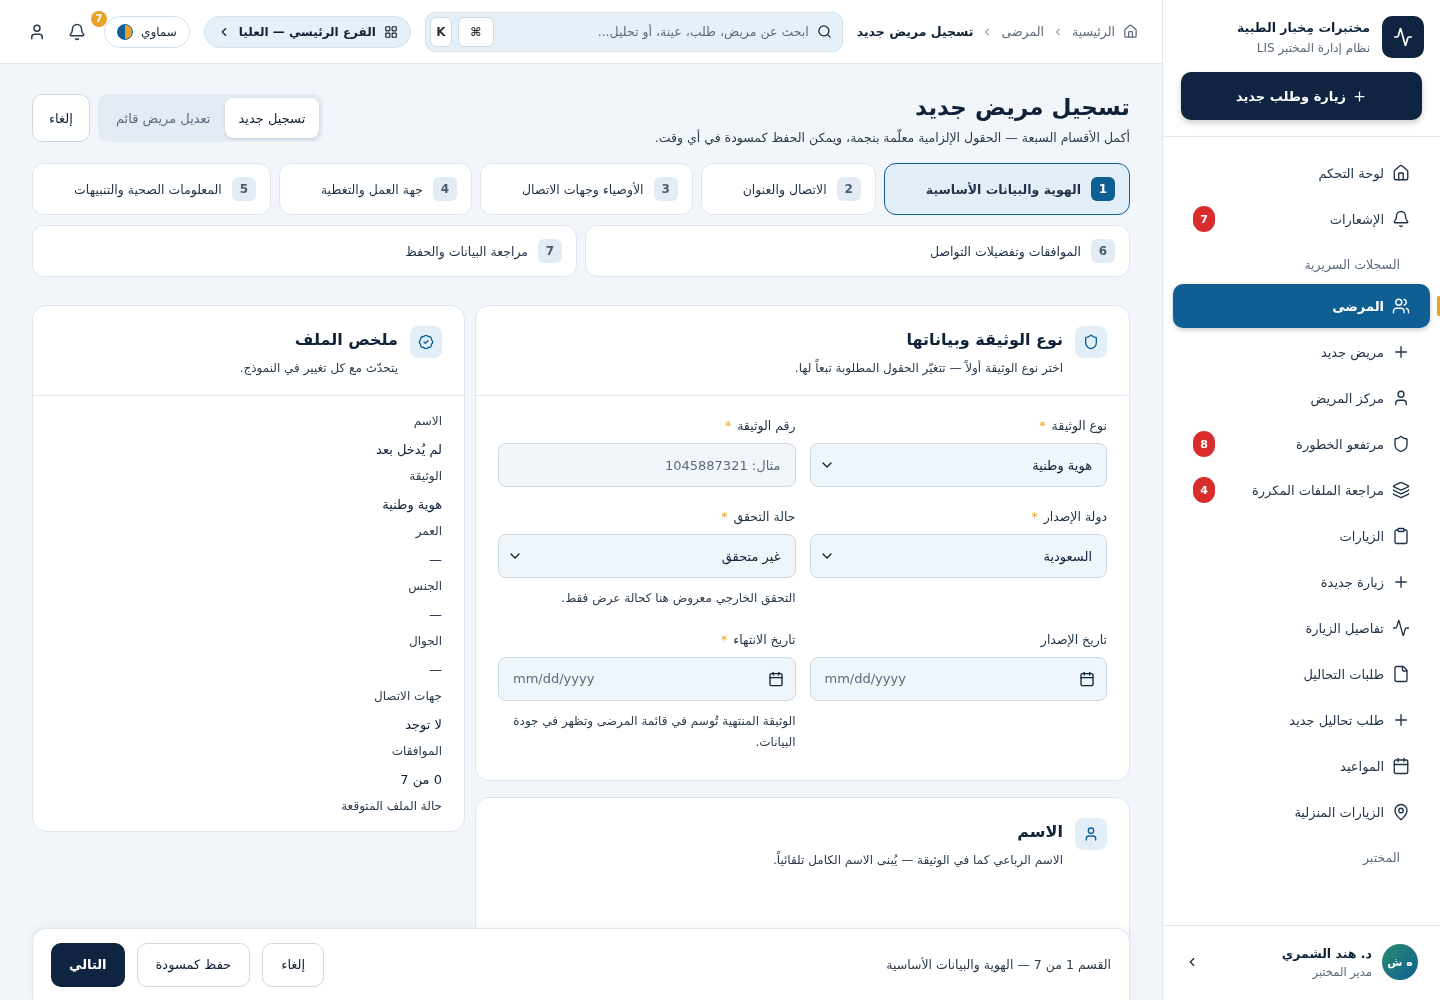 This screenshot has width=1440, height=1000. What do you see at coordinates (88, 964) in the screenshot?
I see `next-button: التالي` at bounding box center [88, 964].